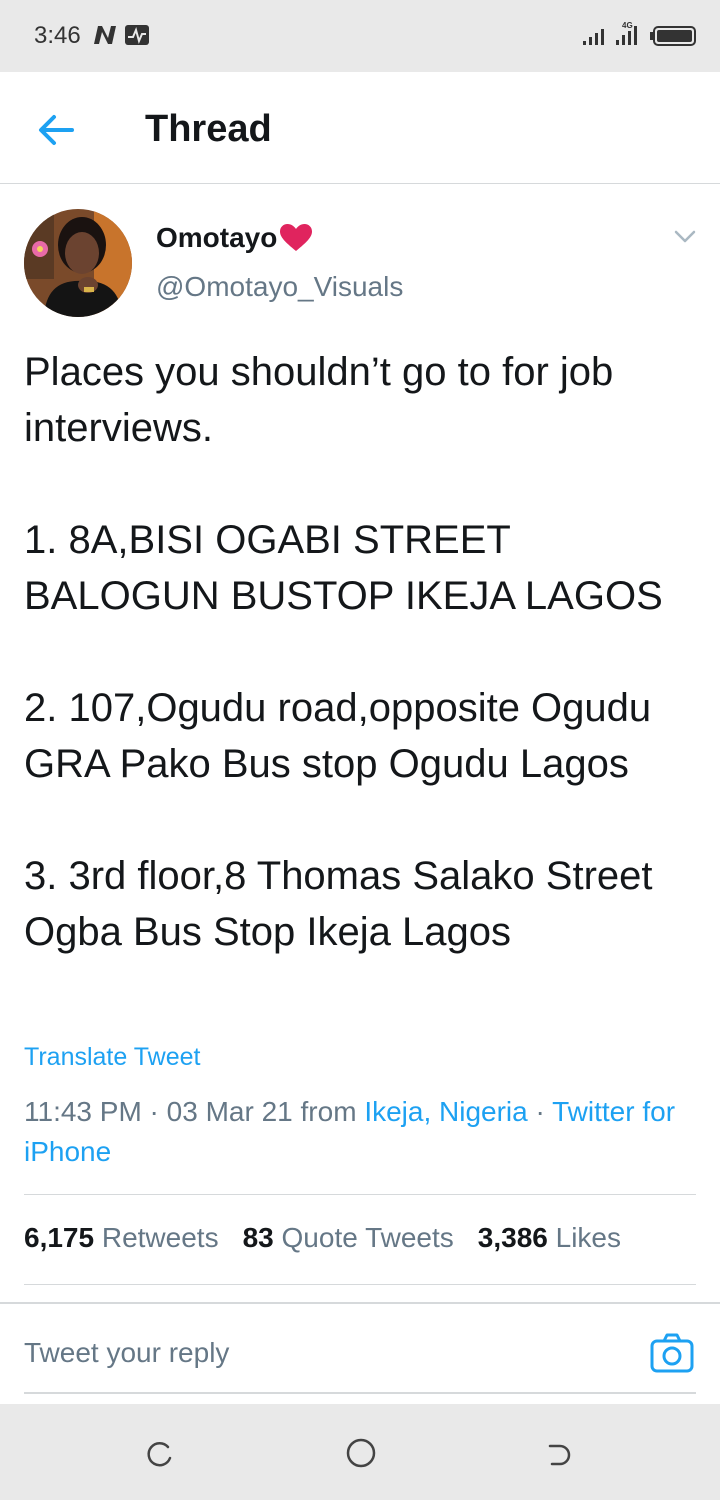 Image resolution: width=720 pixels, height=1500 pixels. Describe the element at coordinates (328, 1111) in the screenshot. I see `from-label: from` at that location.